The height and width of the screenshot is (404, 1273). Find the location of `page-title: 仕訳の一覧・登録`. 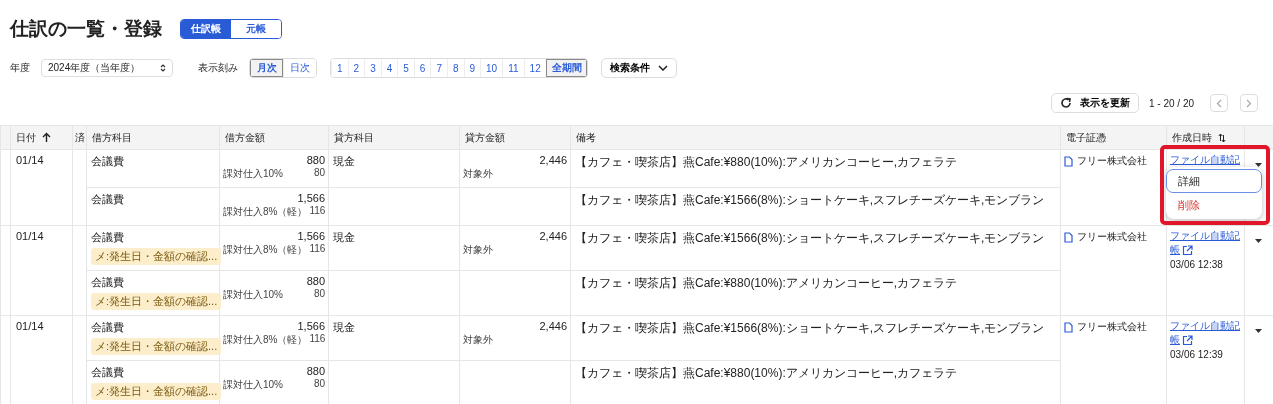

page-title: 仕訳の一覧・登録 is located at coordinates (86, 29).